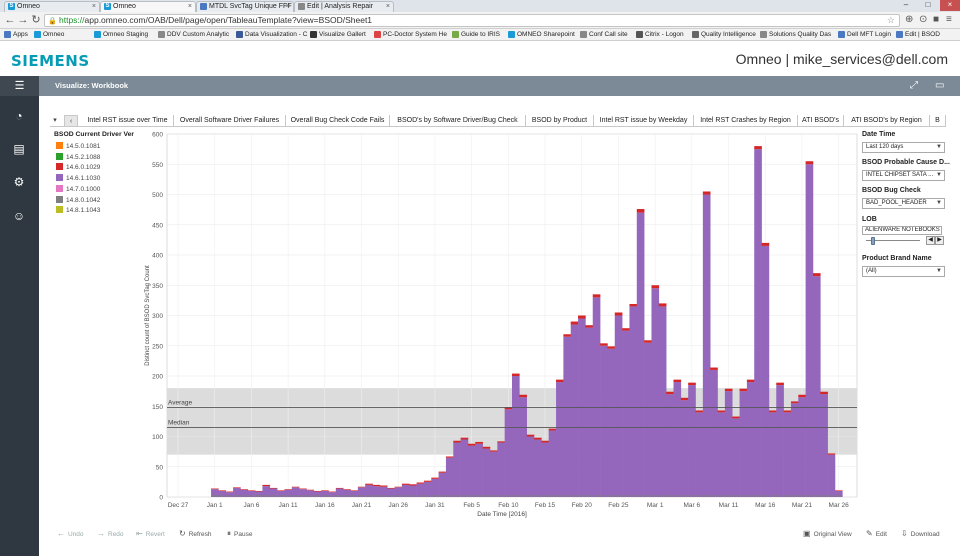 The image size is (960, 556). I want to click on menu-icon: ≡, so click(949, 20).